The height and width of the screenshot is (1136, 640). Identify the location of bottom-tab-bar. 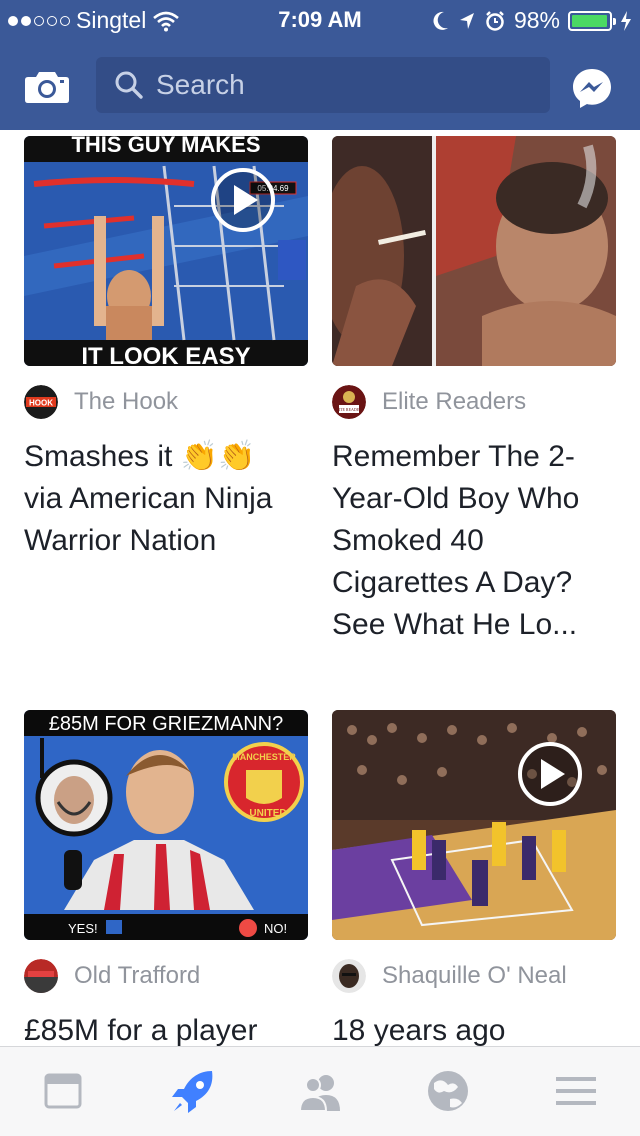
(320, 1091).